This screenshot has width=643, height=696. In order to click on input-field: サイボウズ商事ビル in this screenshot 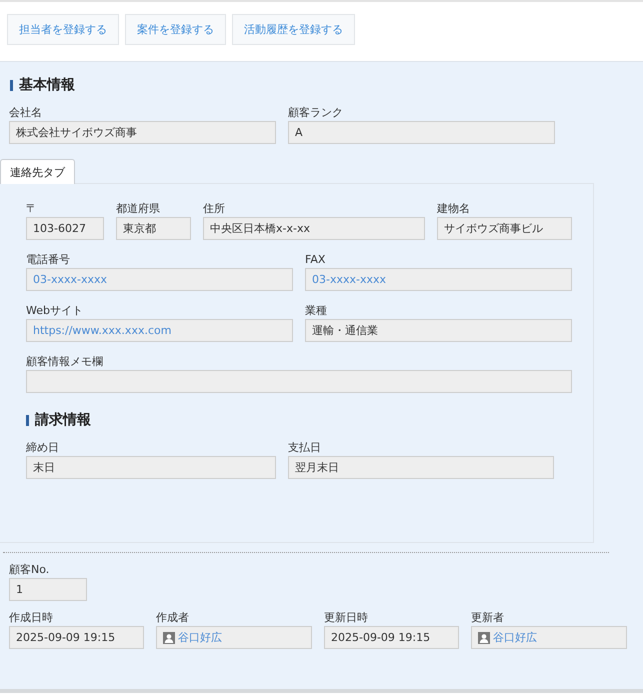, I will do `click(504, 228)`.